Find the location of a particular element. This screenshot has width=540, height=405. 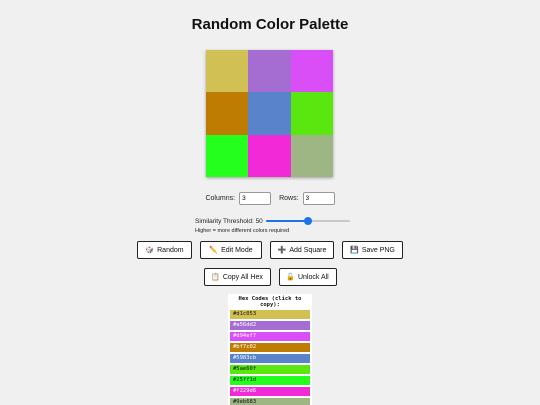

copy-all-hex-button-label: Copy All Hex is located at coordinates (242, 277).